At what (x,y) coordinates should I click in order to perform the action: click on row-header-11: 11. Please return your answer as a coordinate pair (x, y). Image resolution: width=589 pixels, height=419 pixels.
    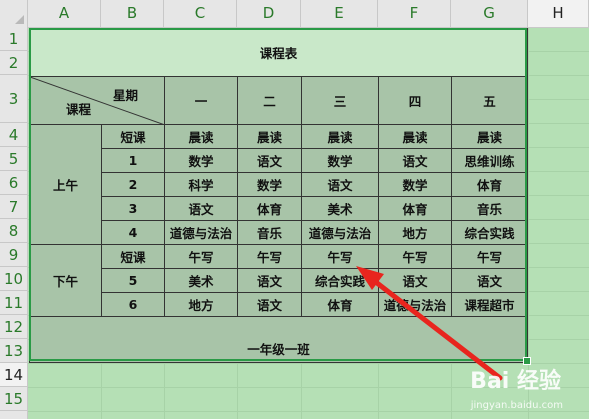
    Looking at the image, I should click on (13, 303).